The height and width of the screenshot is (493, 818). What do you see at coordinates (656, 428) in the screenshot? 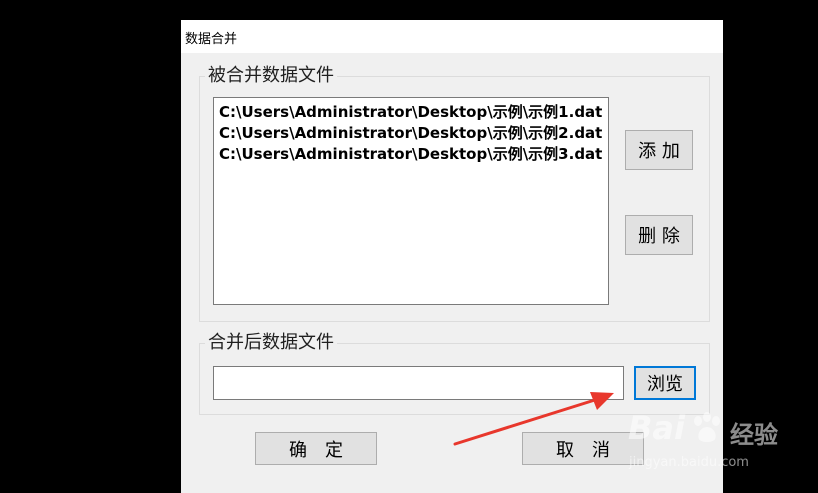
I see `watermark-brand: Bai` at bounding box center [656, 428].